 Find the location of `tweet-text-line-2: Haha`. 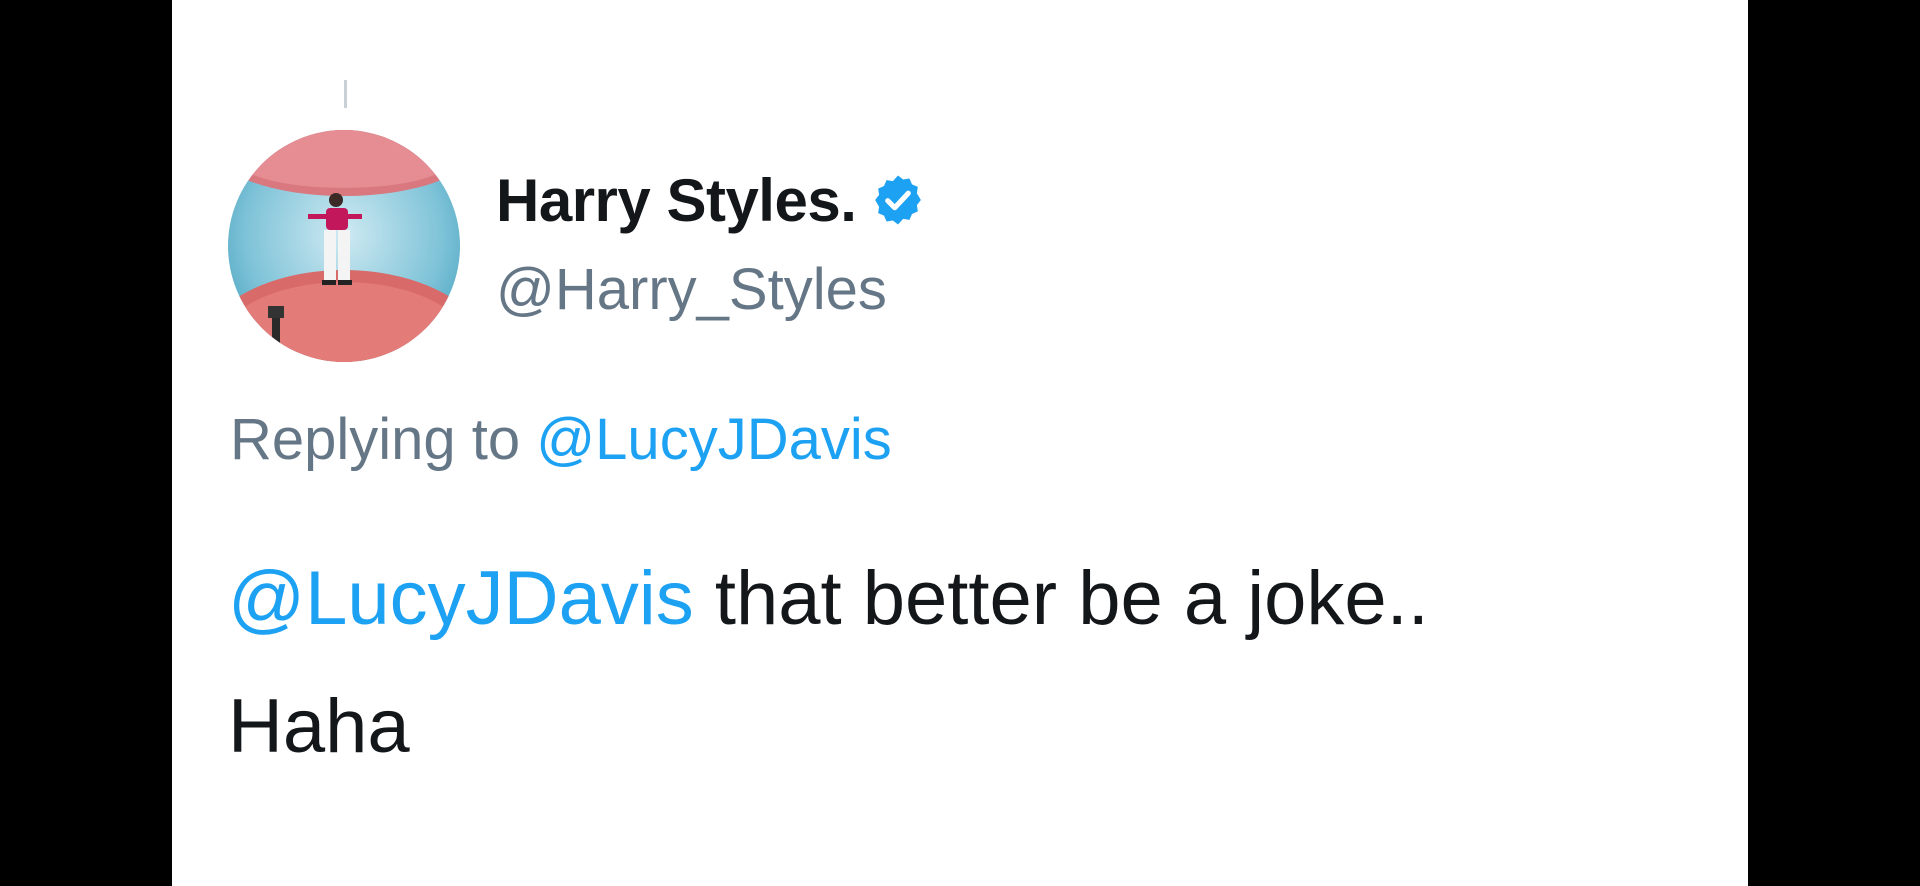

tweet-text-line-2: Haha is located at coordinates (319, 726).